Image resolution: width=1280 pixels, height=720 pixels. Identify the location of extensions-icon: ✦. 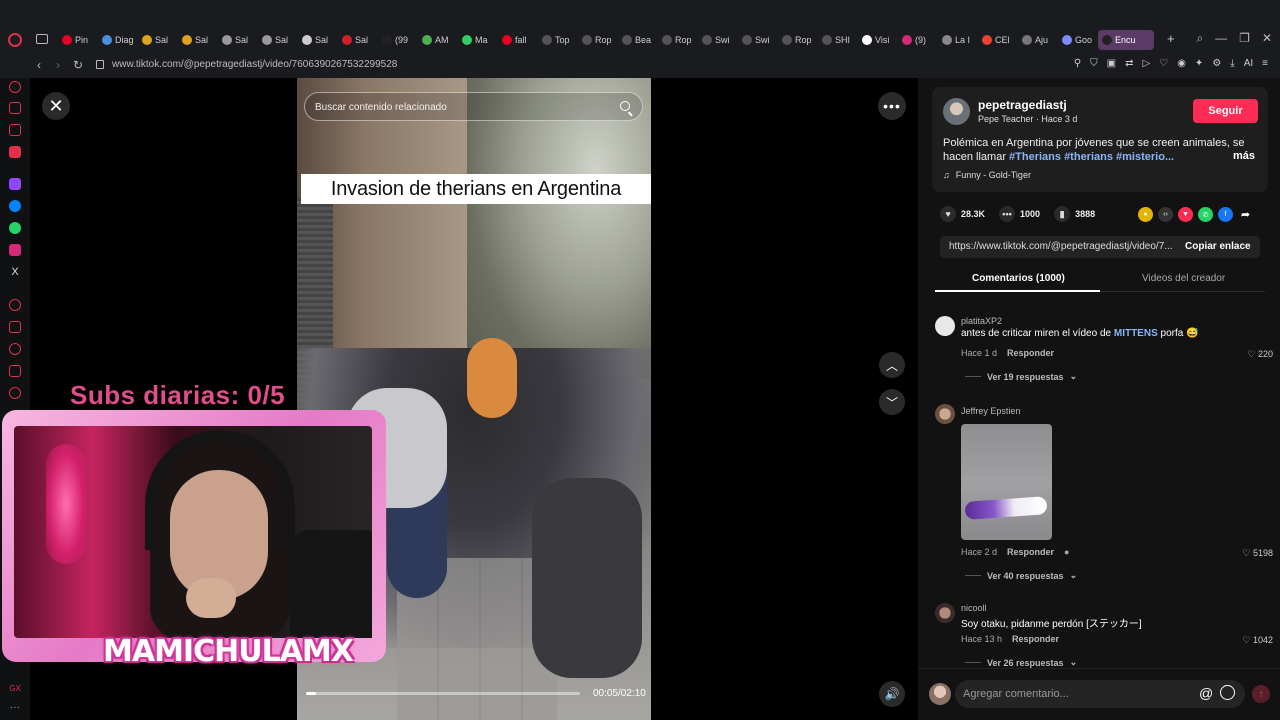
(1199, 63).